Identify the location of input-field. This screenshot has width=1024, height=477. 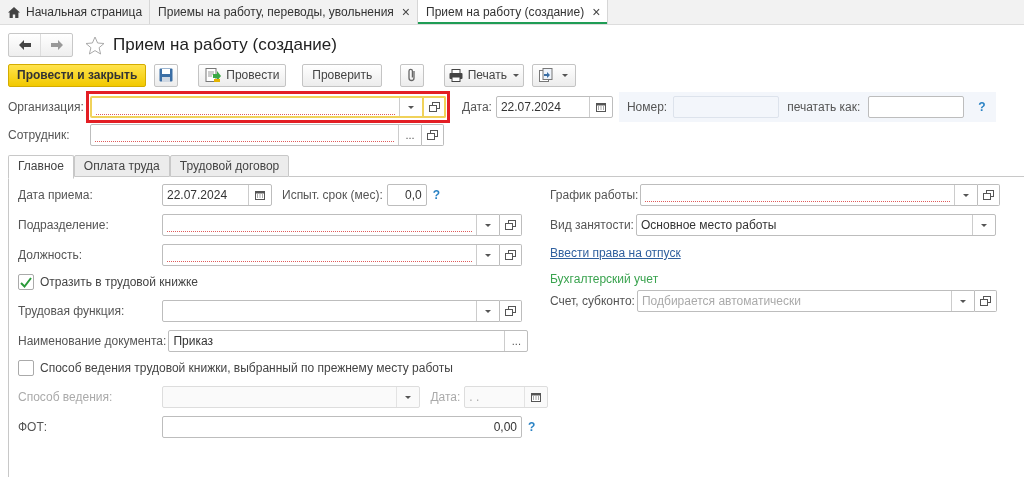
(916, 107).